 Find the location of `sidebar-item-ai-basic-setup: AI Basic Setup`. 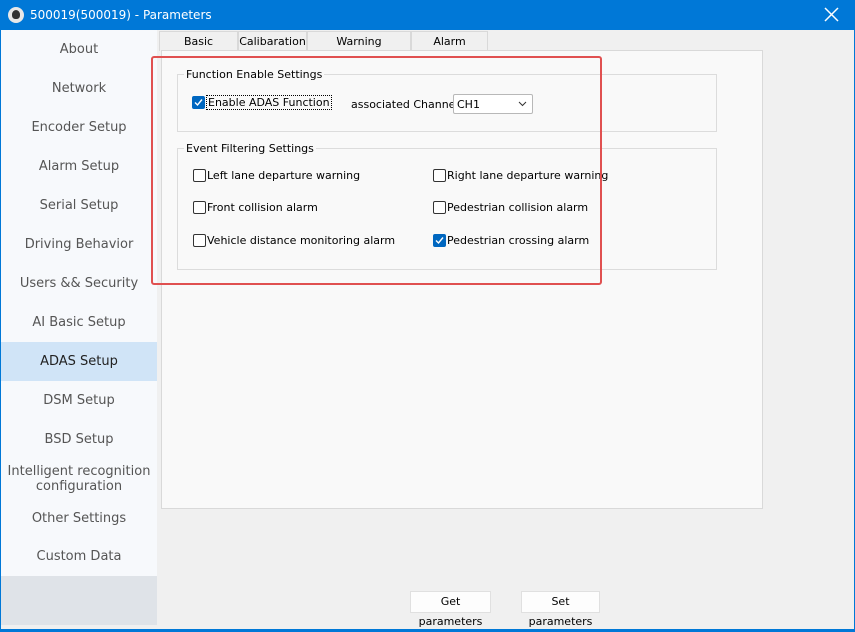

sidebar-item-ai-basic-setup: AI Basic Setup is located at coordinates (79, 322).